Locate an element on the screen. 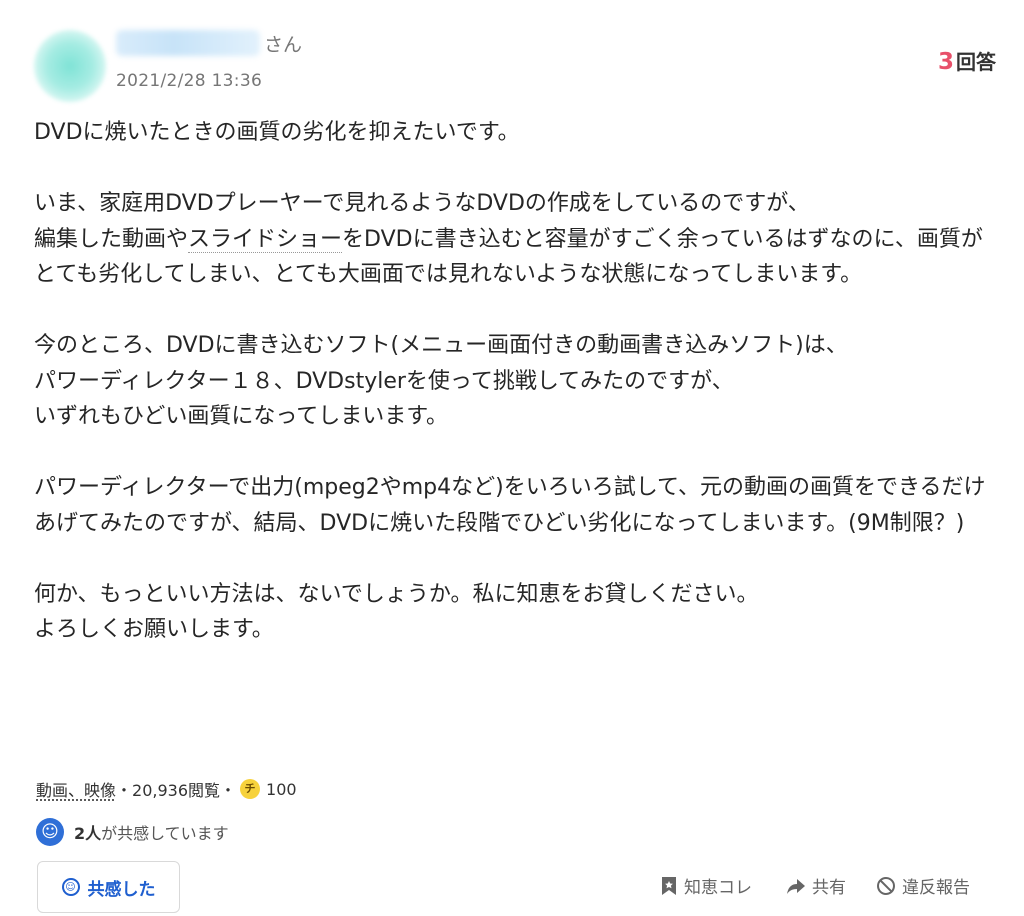 Image resolution: width=1024 pixels, height=916 pixels. smile-outline-icon: ☺ is located at coordinates (70, 887).